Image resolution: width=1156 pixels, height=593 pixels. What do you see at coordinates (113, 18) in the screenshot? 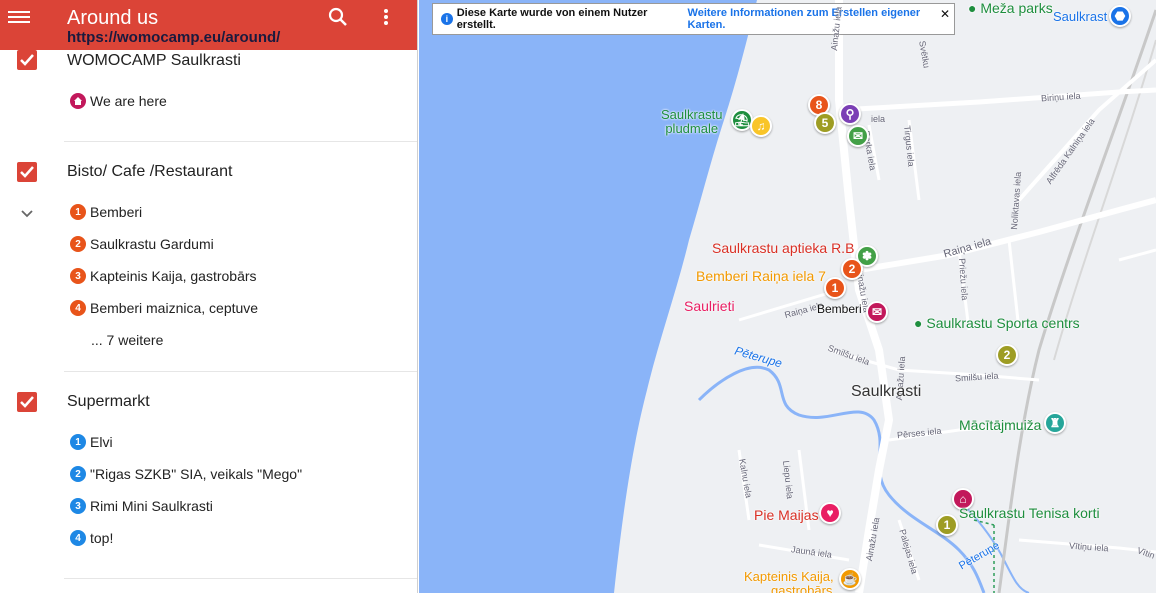
I see `app-title: Around us` at bounding box center [113, 18].